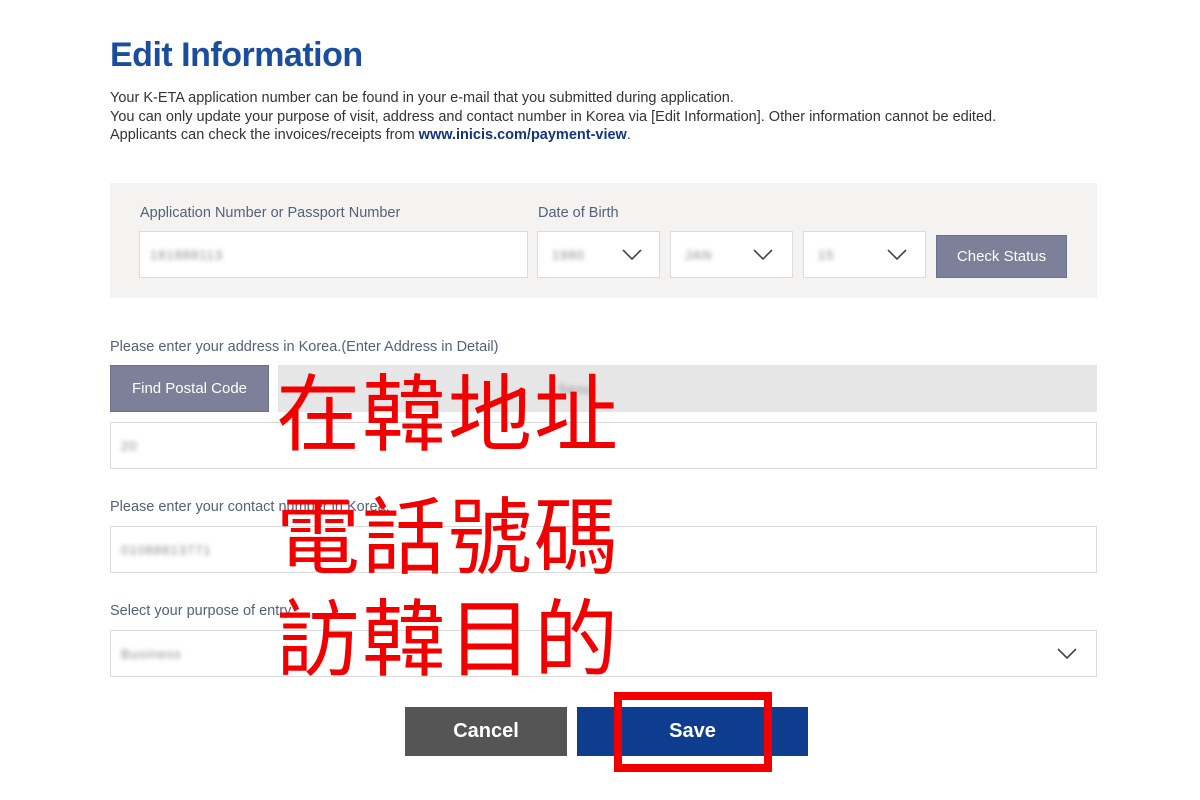 This screenshot has height=800, width=1200. I want to click on annotation-address-text: 在韓地址, so click(448, 415).